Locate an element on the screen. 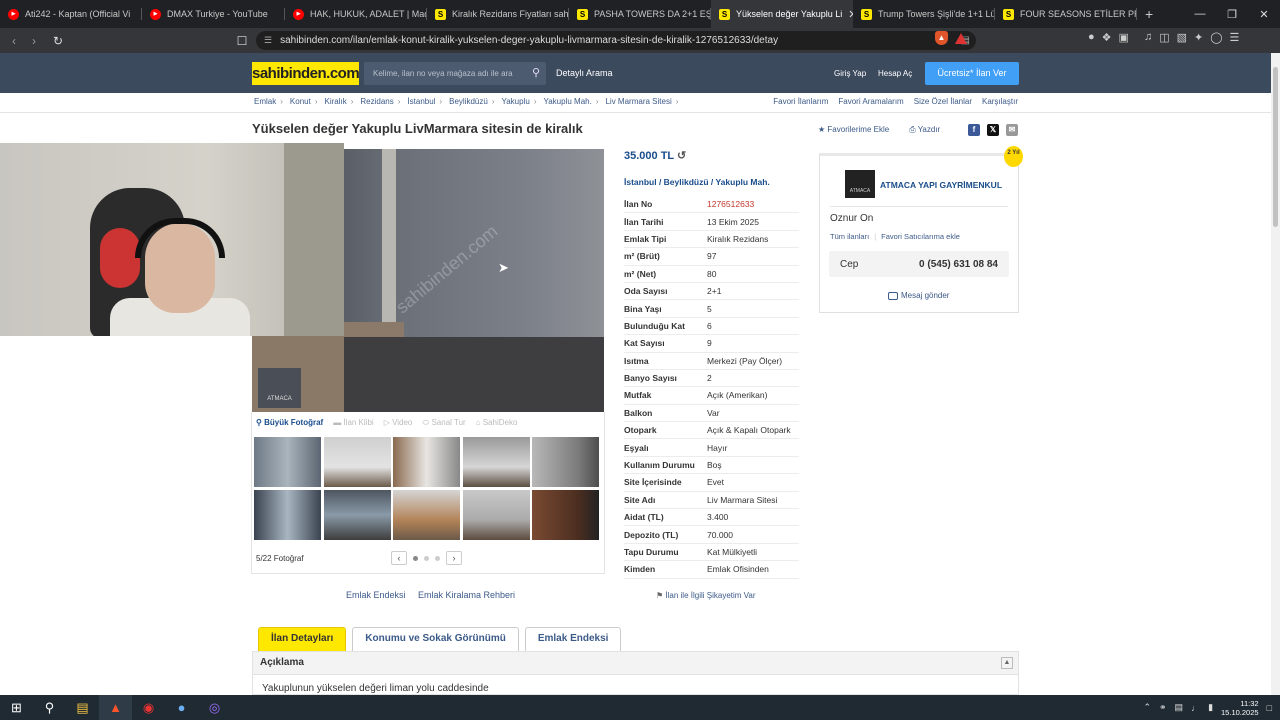 The height and width of the screenshot is (720, 1280). x-share-icon: 𝕏 is located at coordinates (993, 130).